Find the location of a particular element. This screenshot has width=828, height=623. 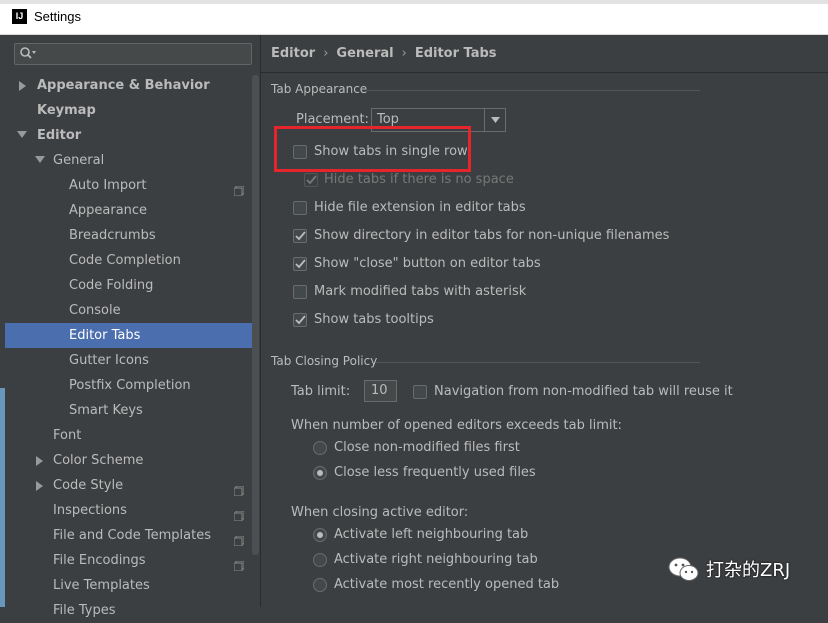

tree-item-file-encodings: File Encodings is located at coordinates (132, 560).